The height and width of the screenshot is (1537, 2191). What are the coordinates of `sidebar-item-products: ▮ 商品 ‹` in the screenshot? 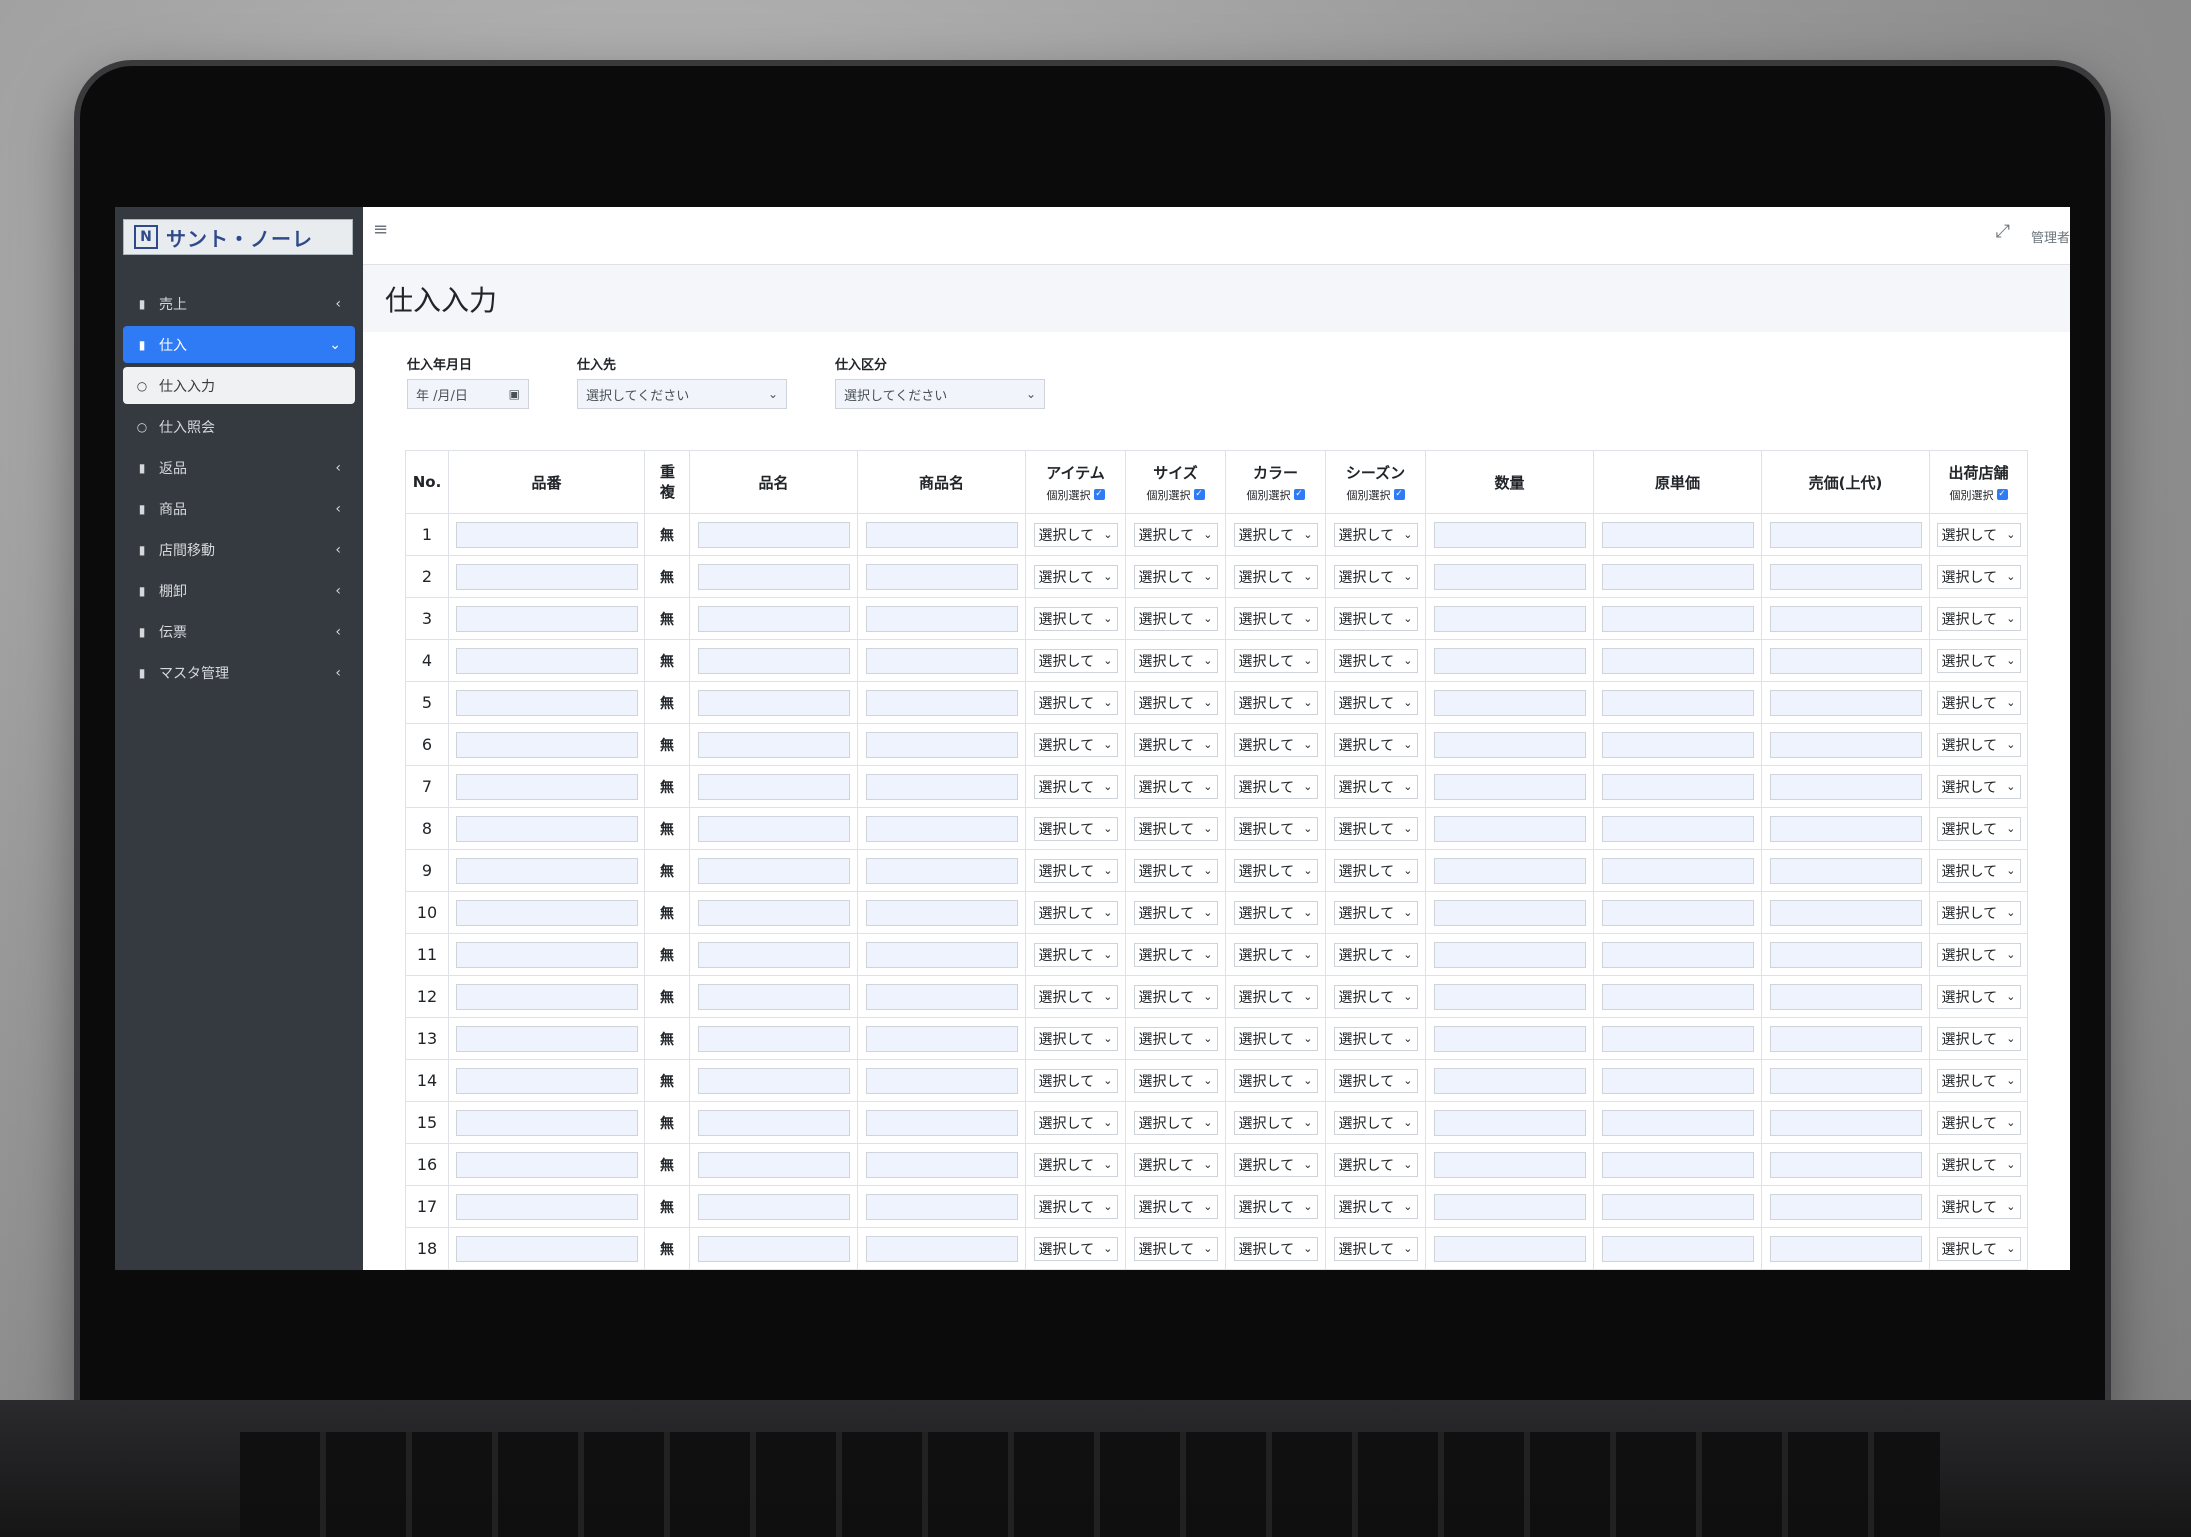 It's located at (239, 508).